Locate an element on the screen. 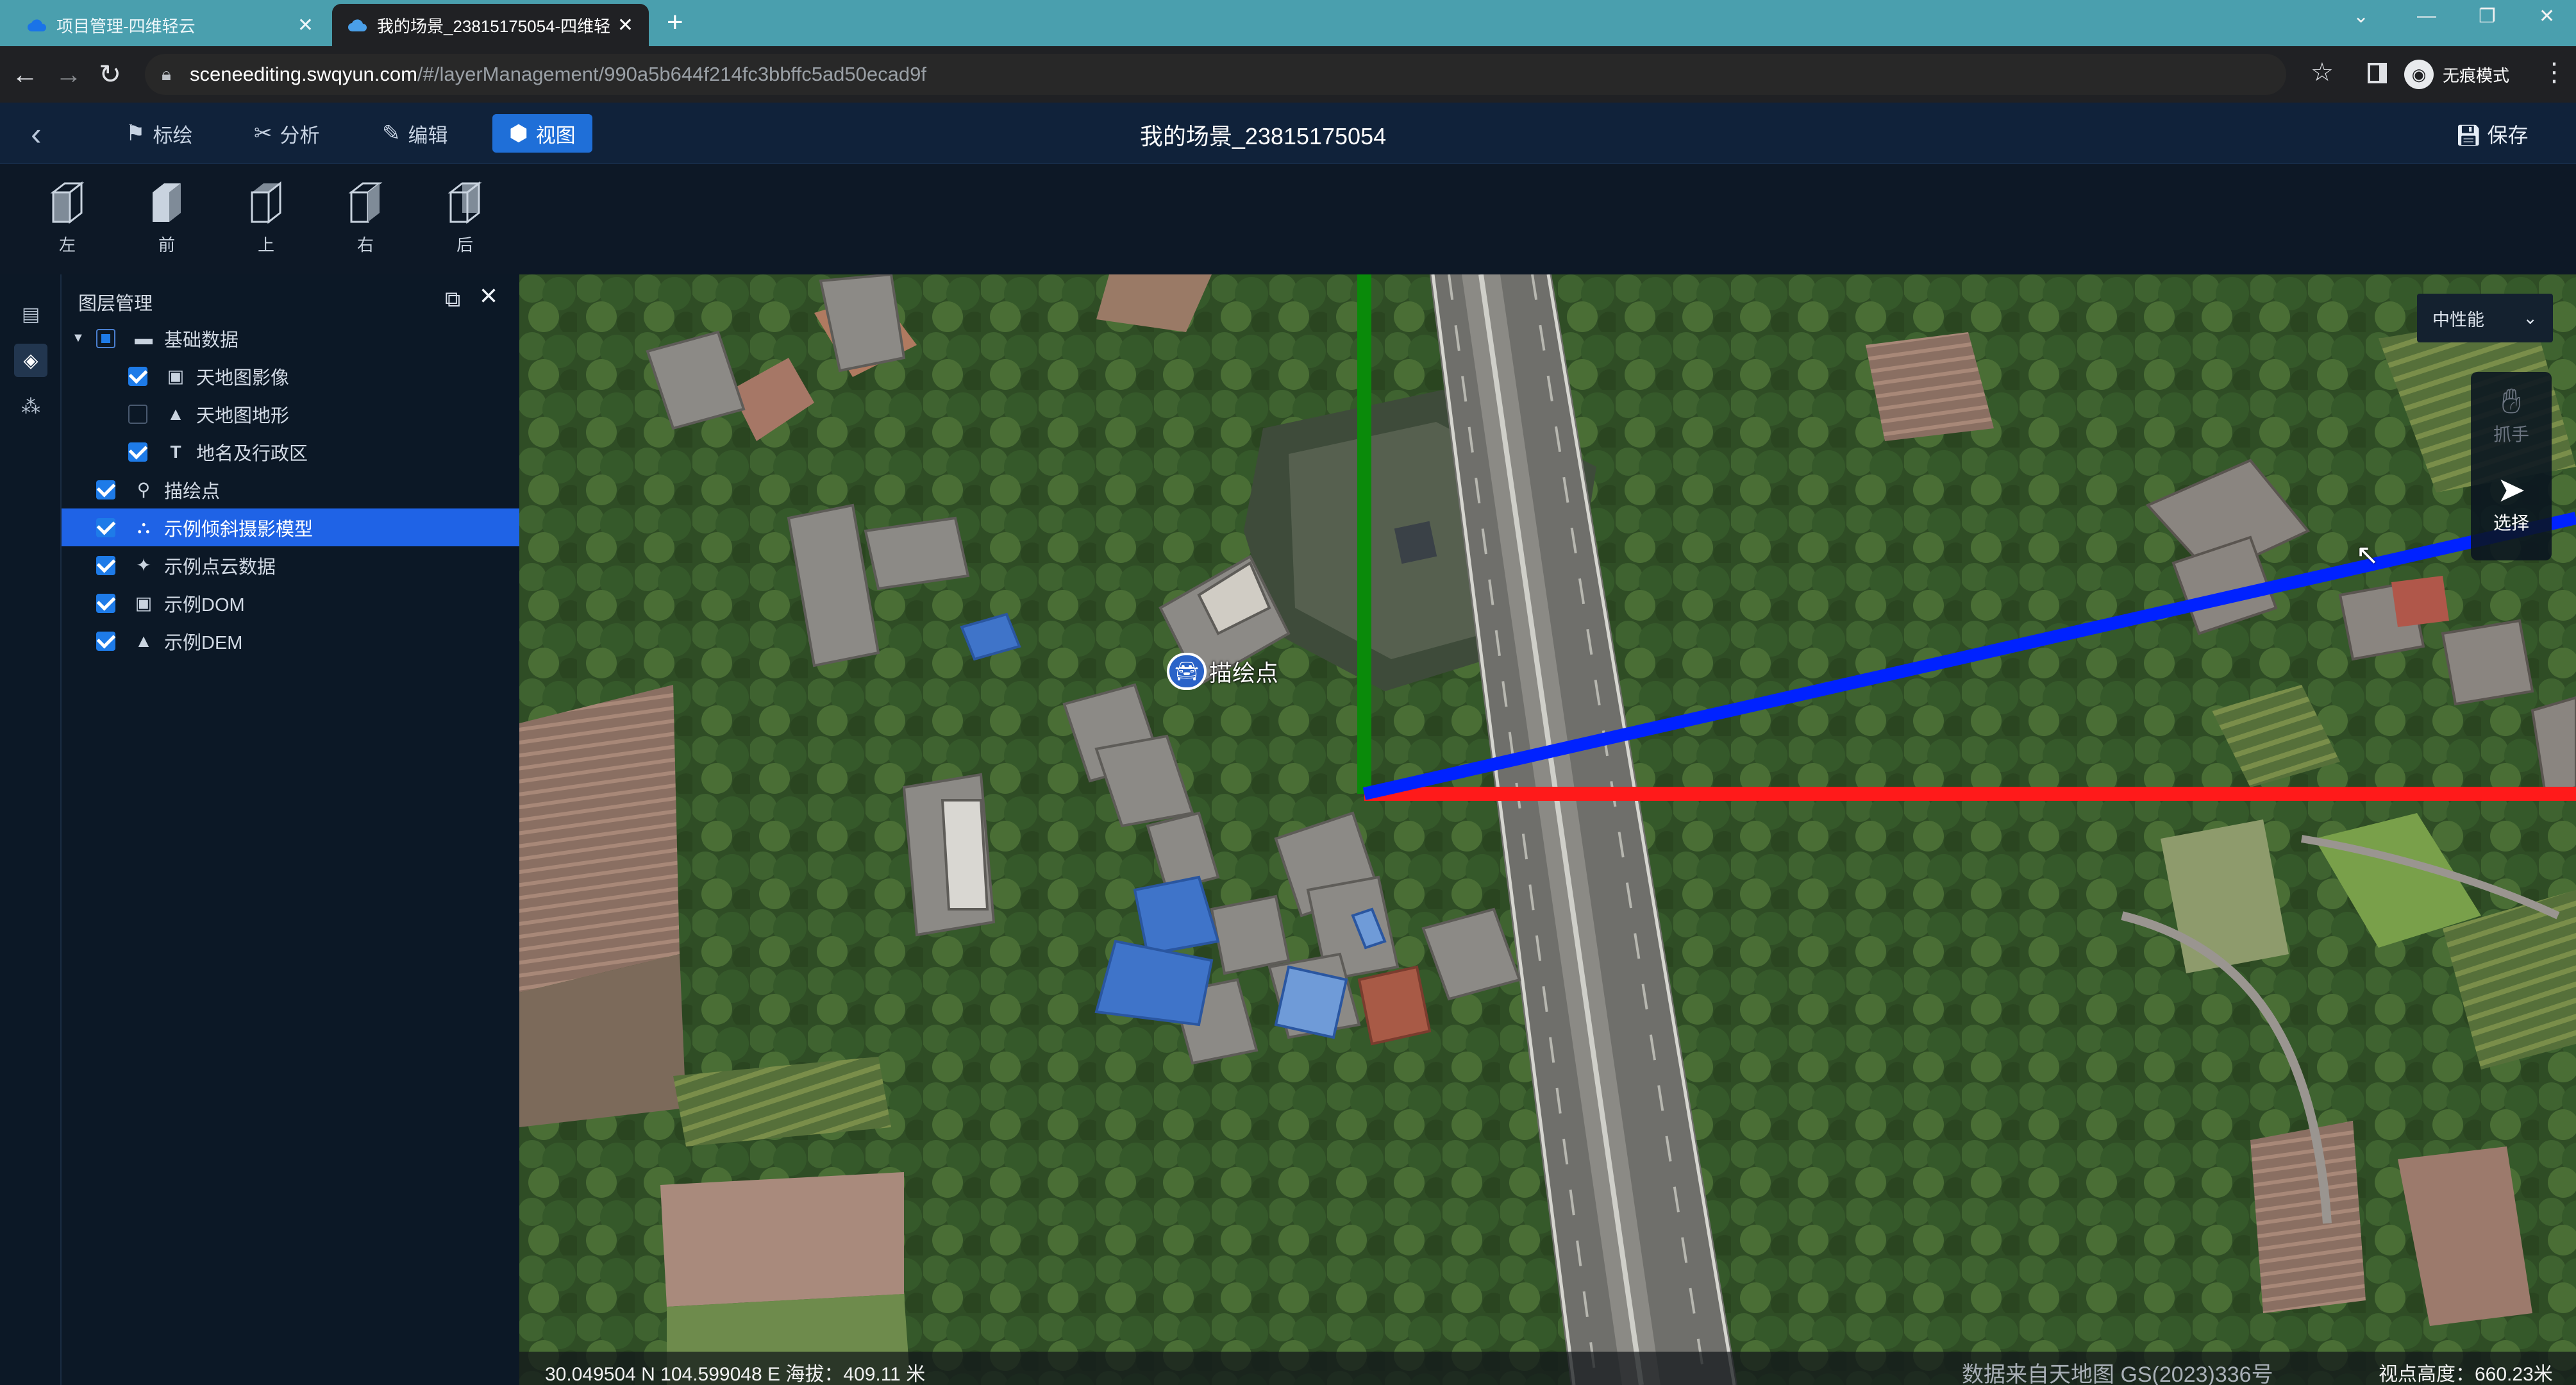 The height and width of the screenshot is (1385, 2576). layer-label: 天地图影像 is located at coordinates (243, 378).